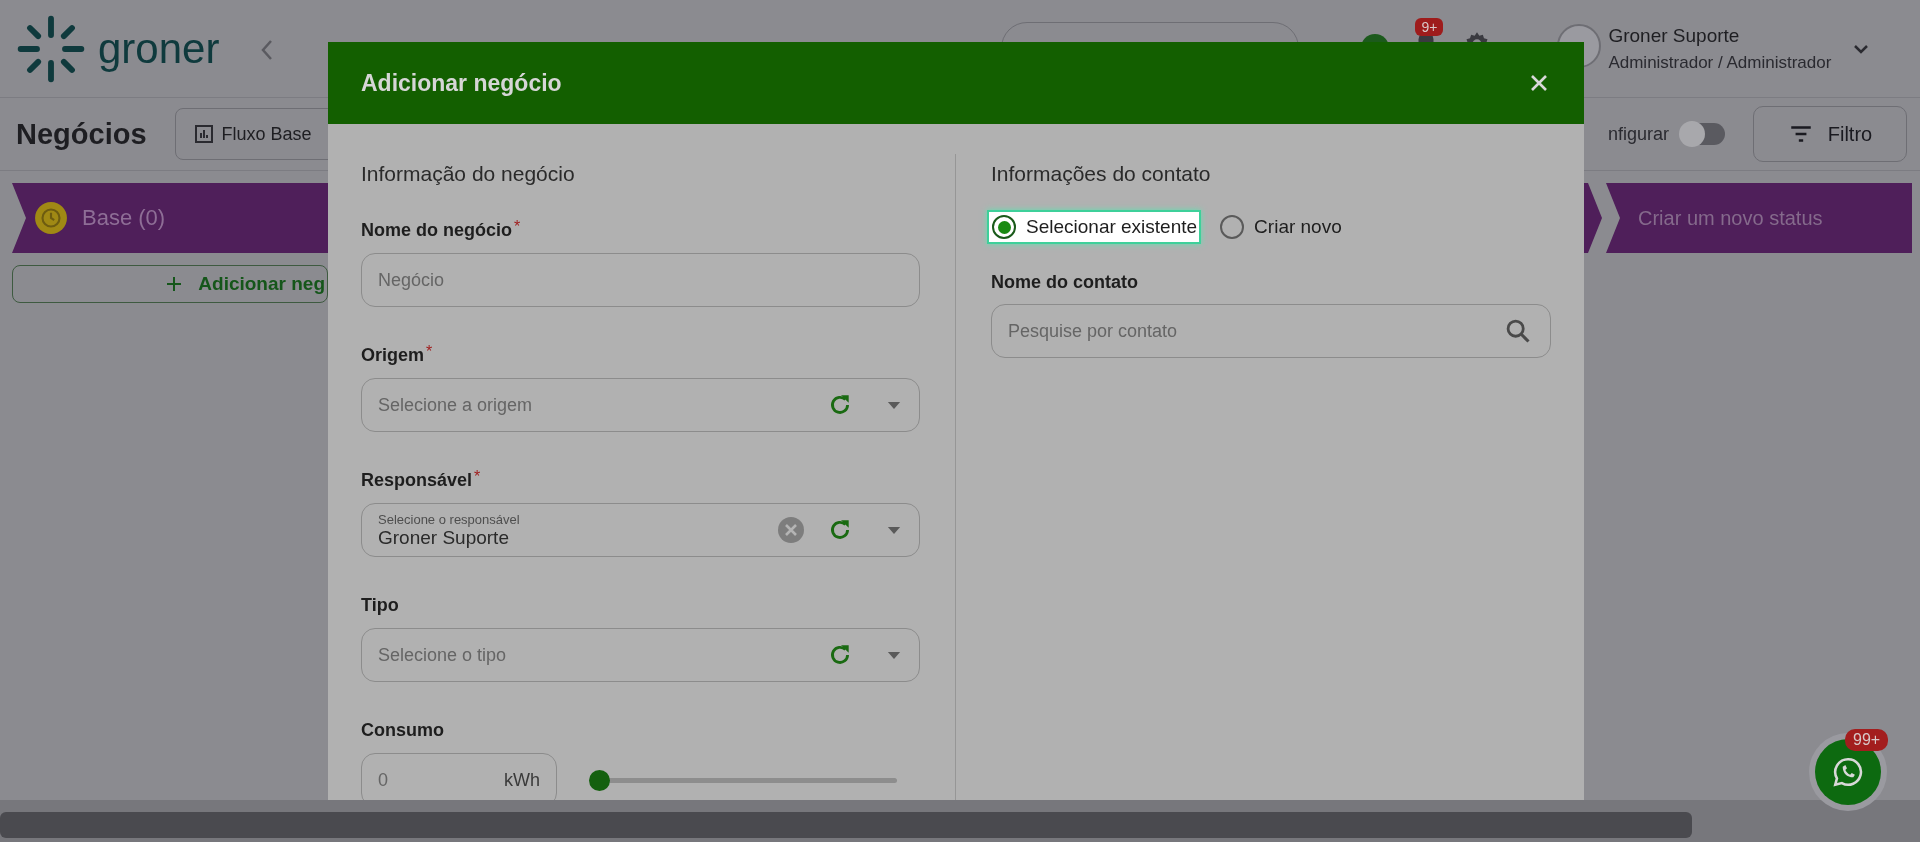 The width and height of the screenshot is (1920, 842). Describe the element at coordinates (1280, 227) in the screenshot. I see `radio-option: Criar novo` at that location.